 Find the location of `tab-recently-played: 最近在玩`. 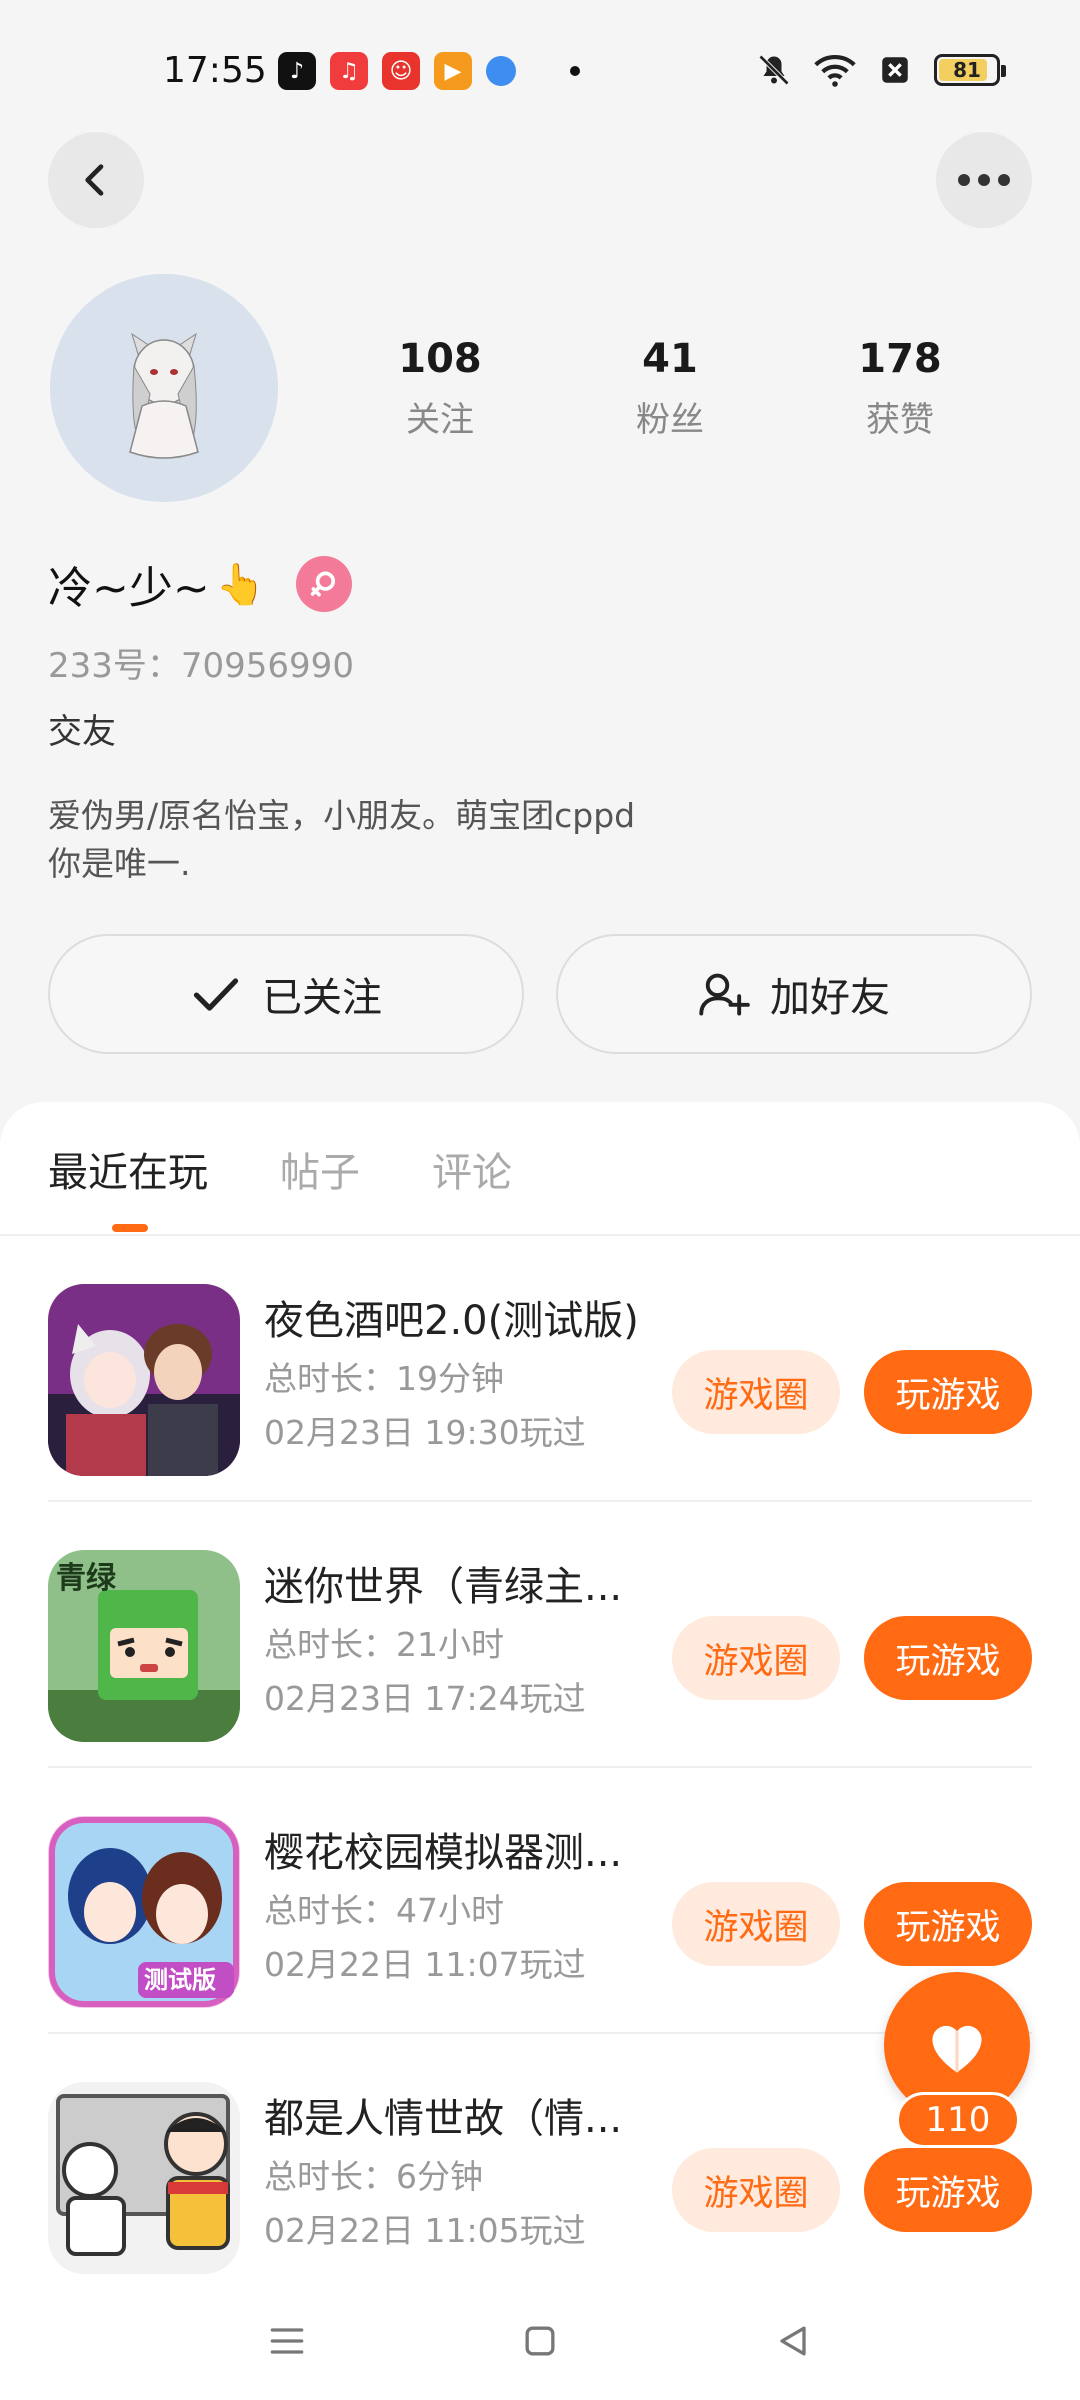

tab-recently-played: 最近在玩 is located at coordinates (128, 1169).